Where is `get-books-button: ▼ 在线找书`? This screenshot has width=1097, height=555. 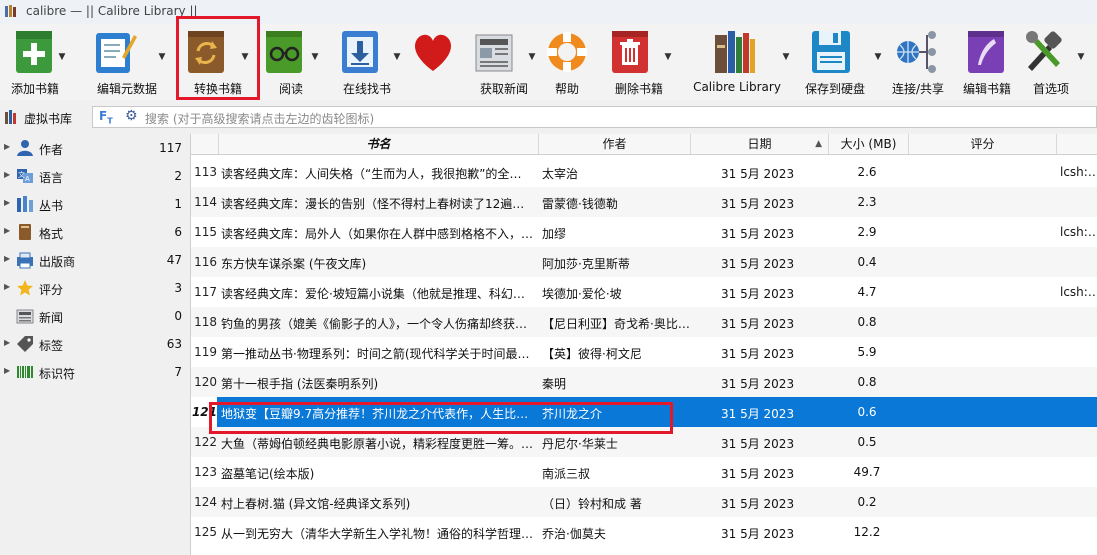 get-books-button: ▼ 在线找书 is located at coordinates (367, 62).